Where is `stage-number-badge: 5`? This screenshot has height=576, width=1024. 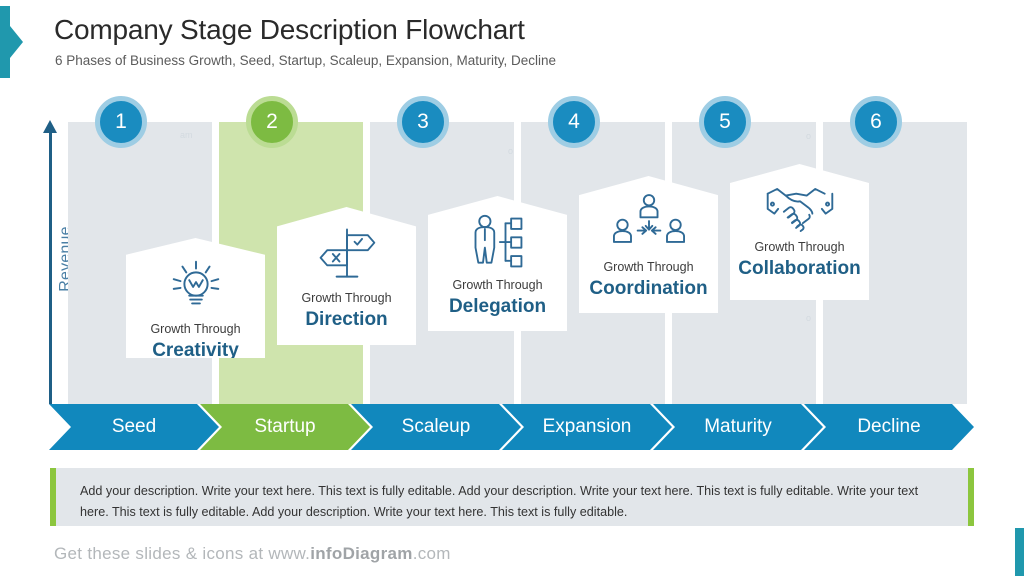
stage-number-badge: 5 is located at coordinates (725, 122).